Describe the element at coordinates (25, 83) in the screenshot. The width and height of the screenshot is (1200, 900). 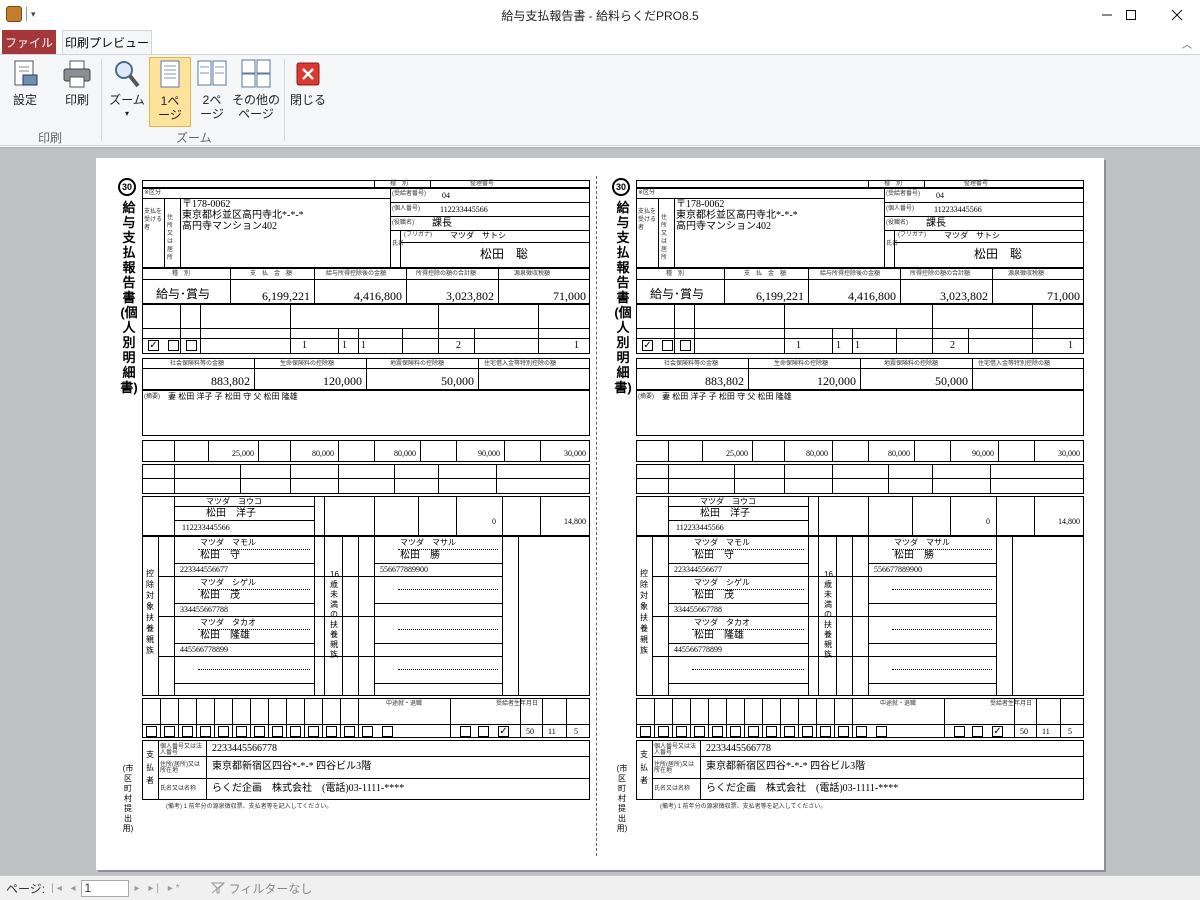
I see `setup-button: 設定` at that location.